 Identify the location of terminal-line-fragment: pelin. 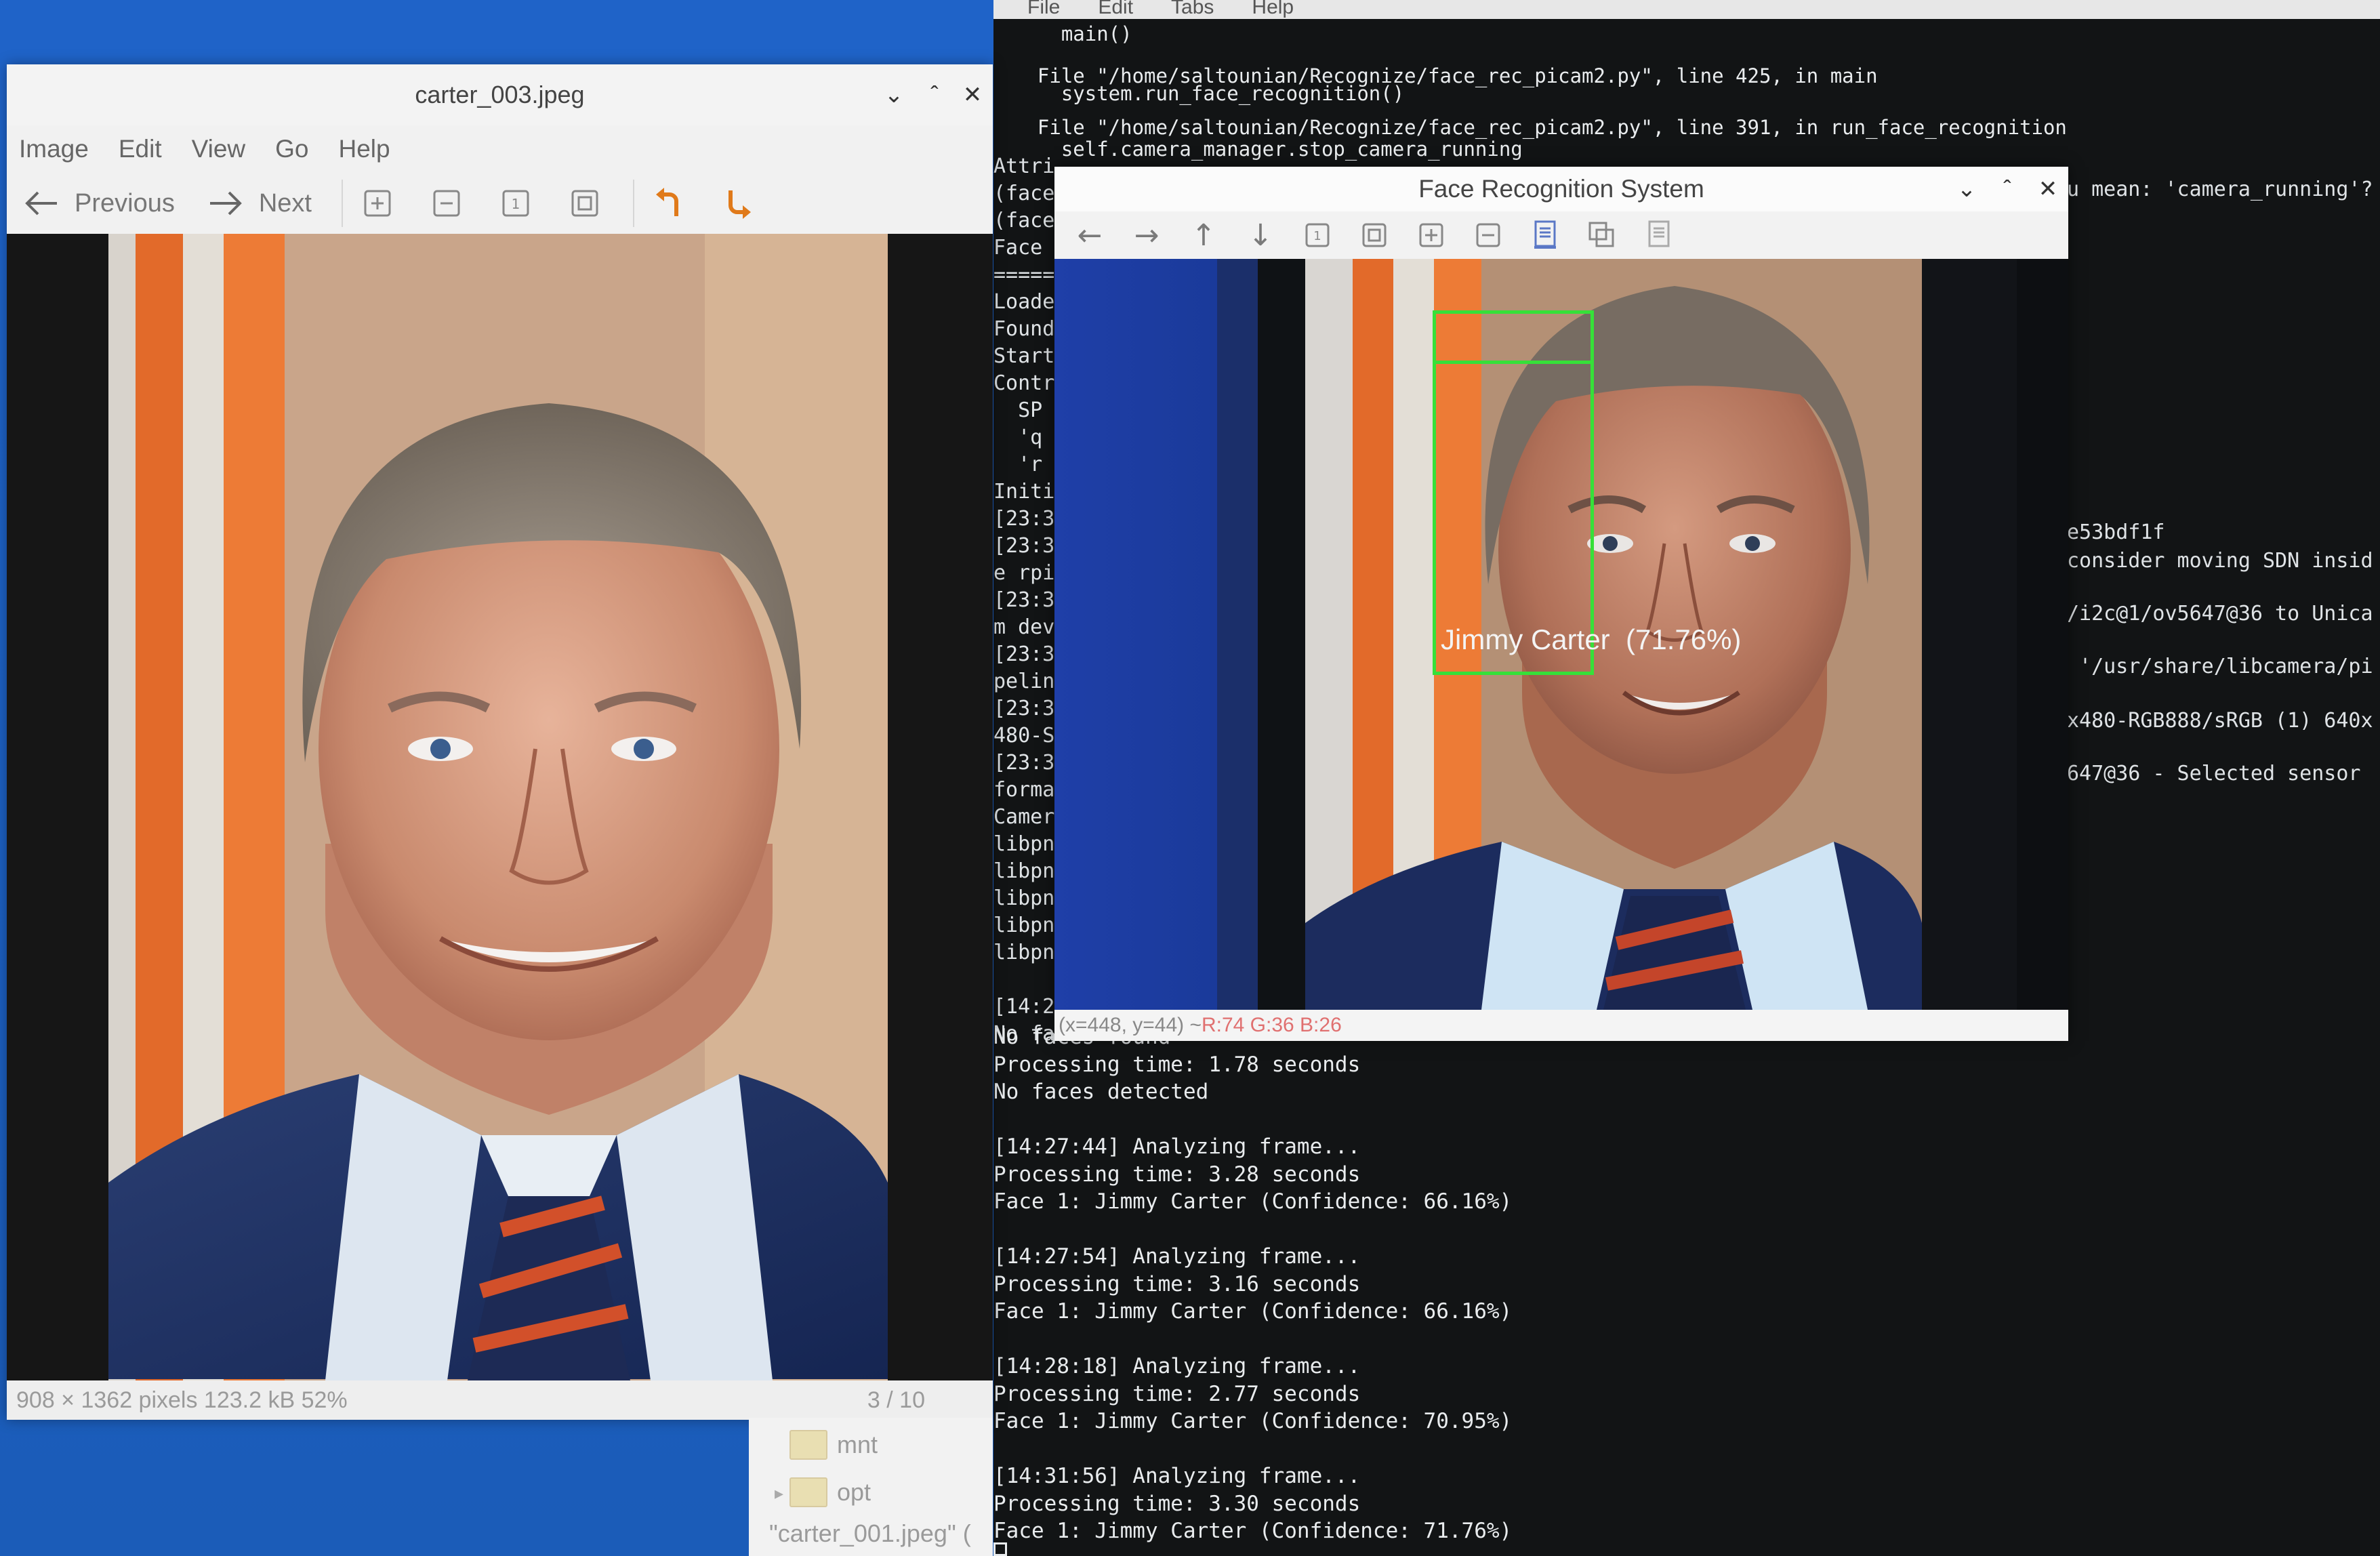
(1024, 681).